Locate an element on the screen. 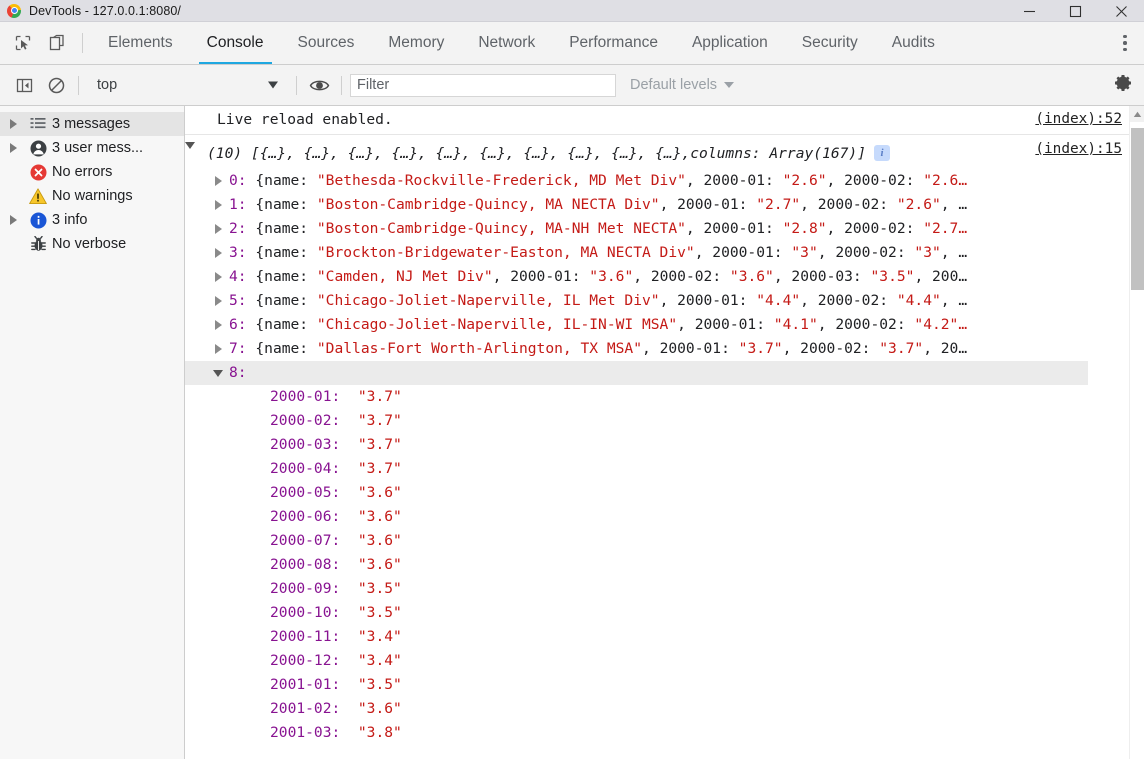  filter-input is located at coordinates (483, 85).